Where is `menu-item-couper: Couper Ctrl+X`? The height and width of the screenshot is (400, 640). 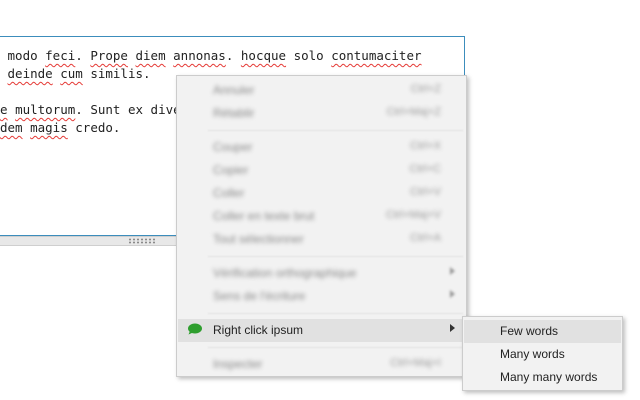 menu-item-couper: Couper Ctrl+X is located at coordinates (321, 147).